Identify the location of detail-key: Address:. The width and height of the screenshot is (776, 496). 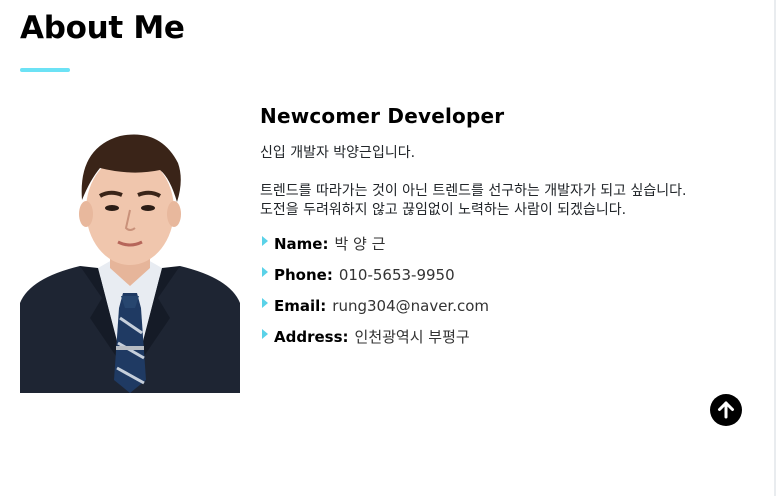
(311, 337).